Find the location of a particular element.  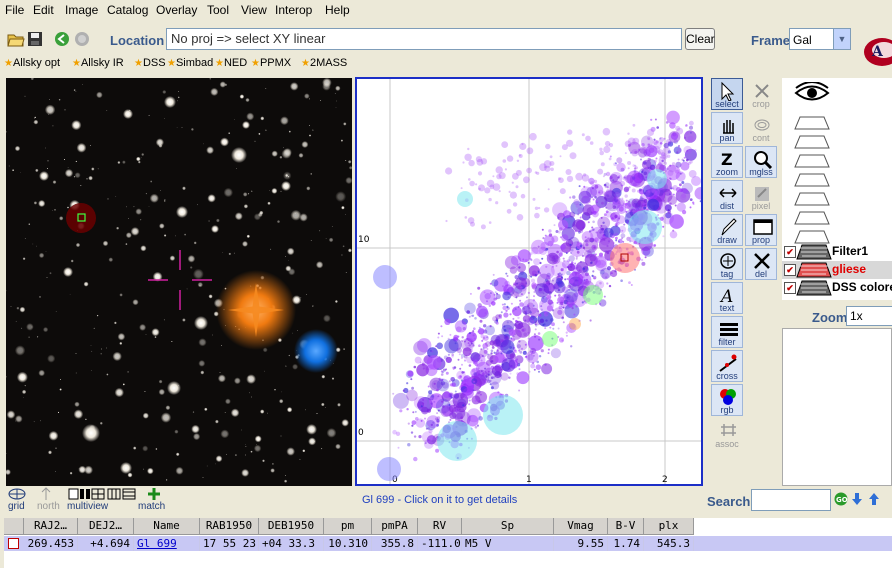

bookmark-item: ★PPMX is located at coordinates (271, 63).